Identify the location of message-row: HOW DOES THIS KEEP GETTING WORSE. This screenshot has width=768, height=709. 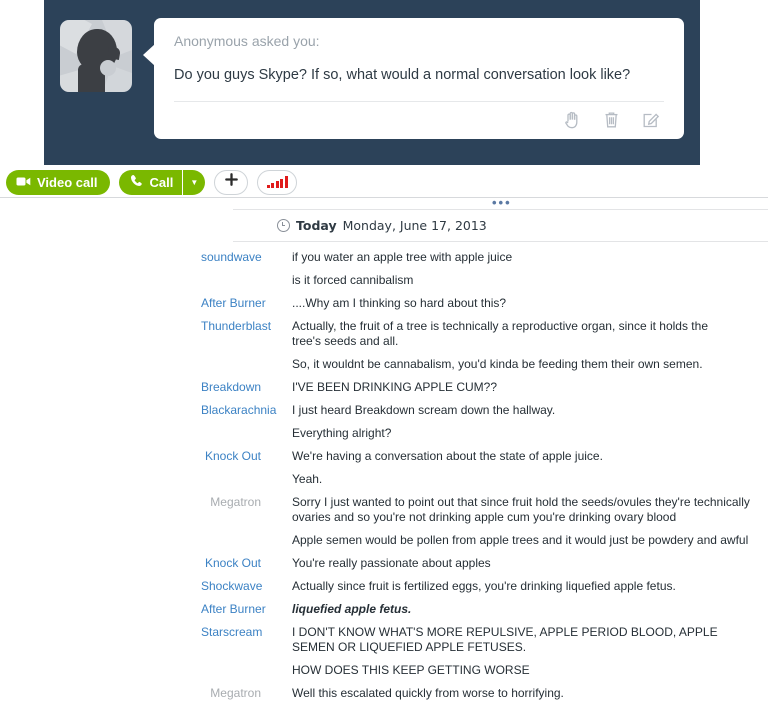
(500, 670).